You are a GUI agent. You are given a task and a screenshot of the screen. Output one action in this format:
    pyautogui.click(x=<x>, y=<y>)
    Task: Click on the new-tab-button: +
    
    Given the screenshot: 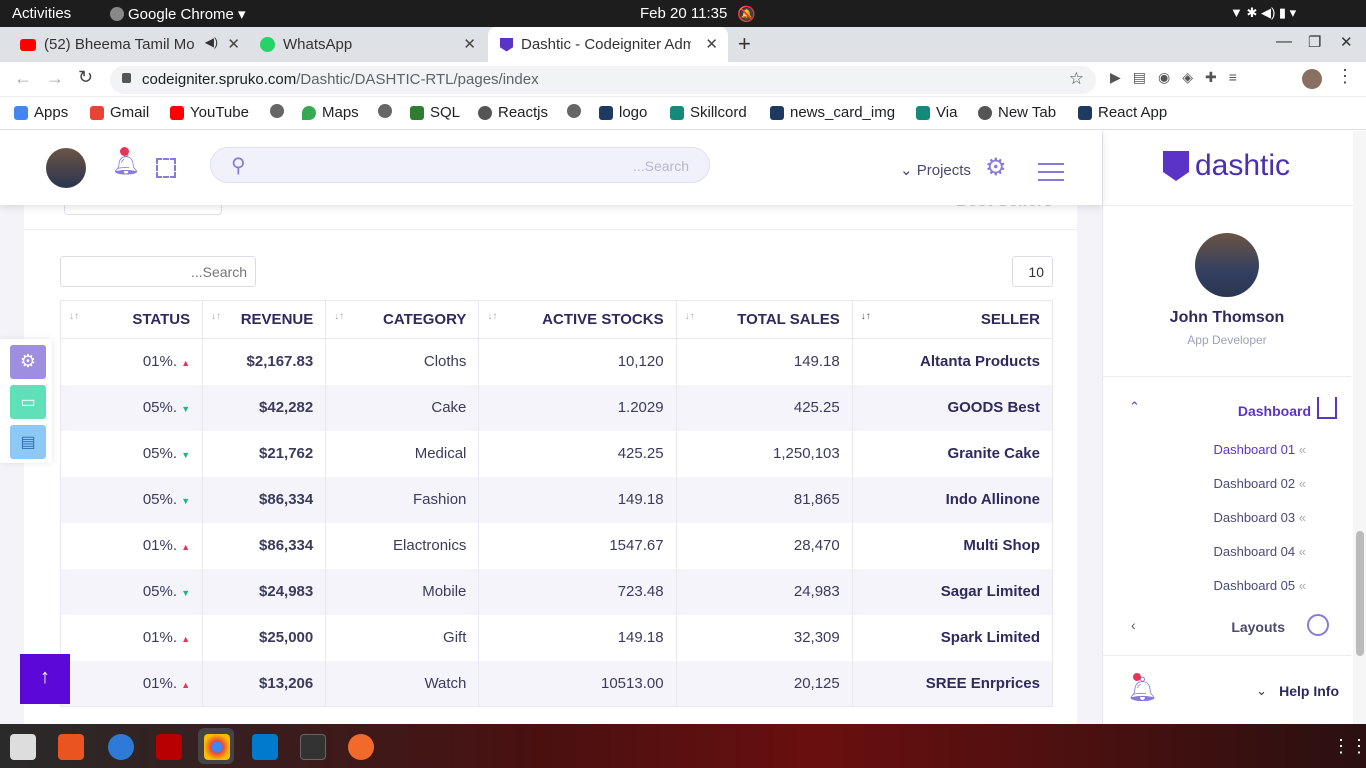 What is the action you would take?
    pyautogui.click(x=744, y=44)
    